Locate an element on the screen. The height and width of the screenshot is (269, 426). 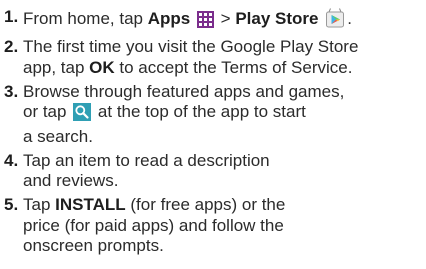
step-text-segment: From home, tap is located at coordinates (85, 18).